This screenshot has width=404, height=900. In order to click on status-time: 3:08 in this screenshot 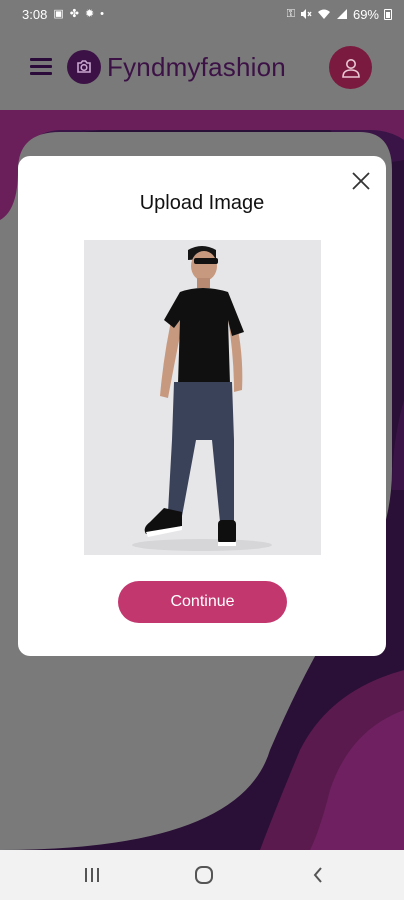, I will do `click(35, 14)`.